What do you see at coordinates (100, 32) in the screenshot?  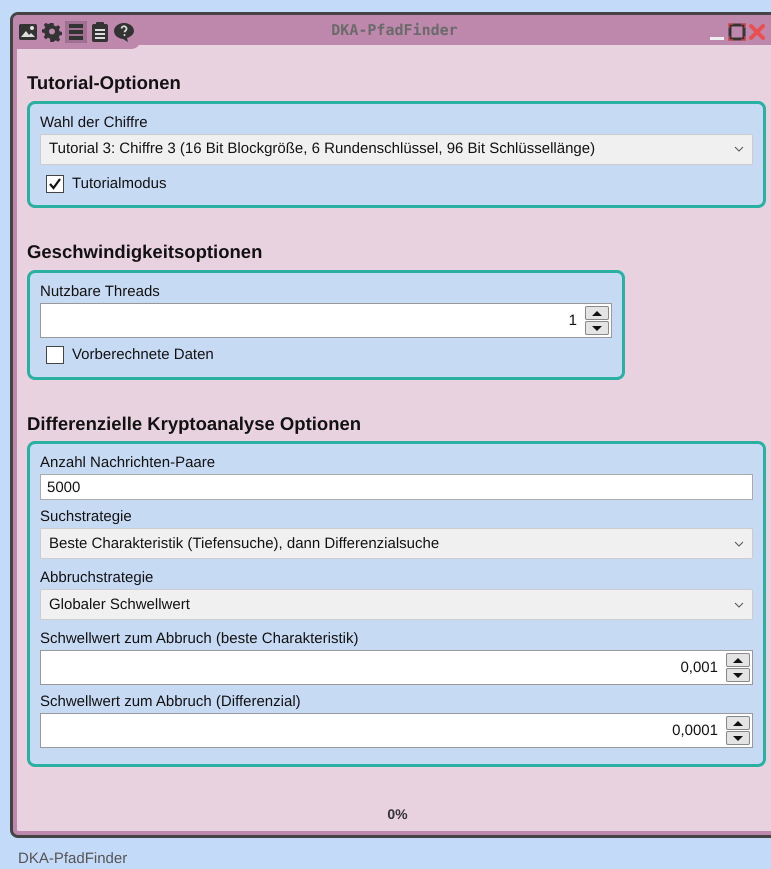 I see `clipboard-icon` at bounding box center [100, 32].